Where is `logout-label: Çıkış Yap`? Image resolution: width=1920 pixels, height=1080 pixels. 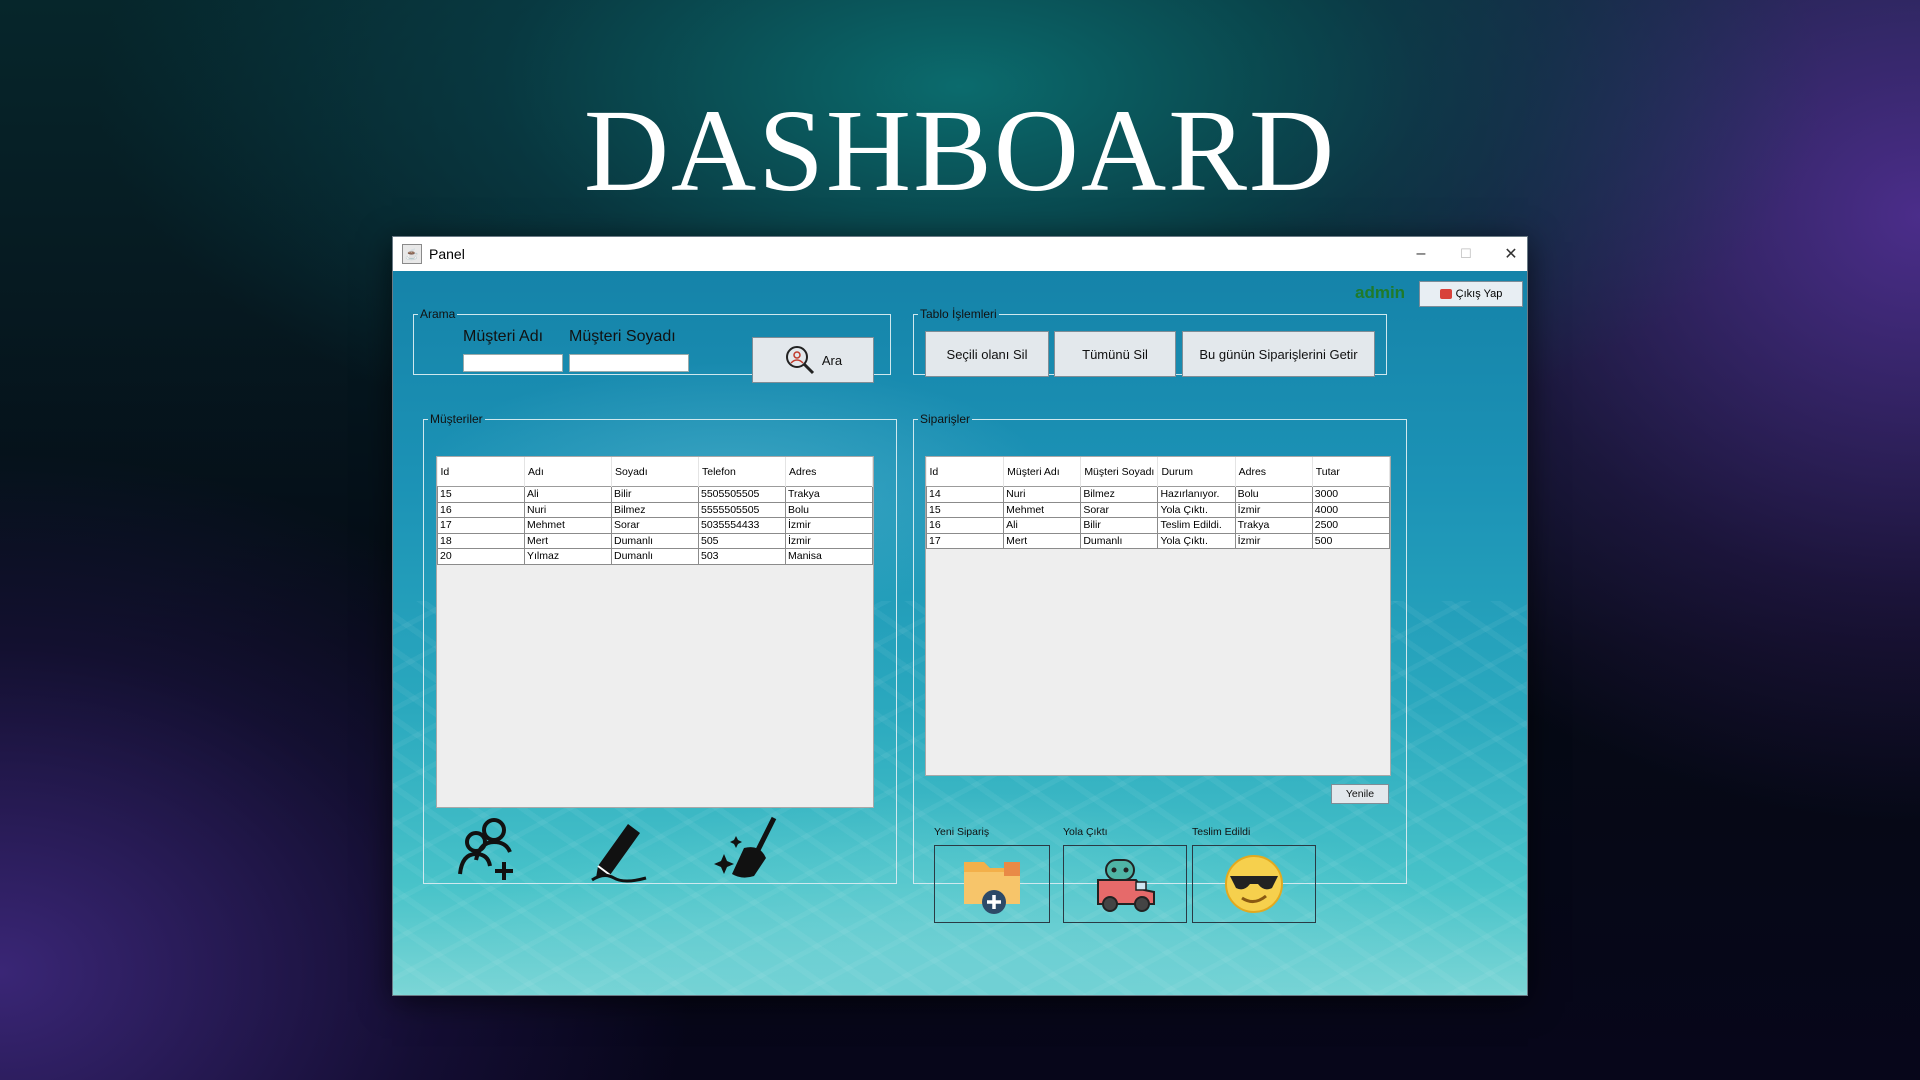
logout-label: Çıkış Yap is located at coordinates (1479, 294).